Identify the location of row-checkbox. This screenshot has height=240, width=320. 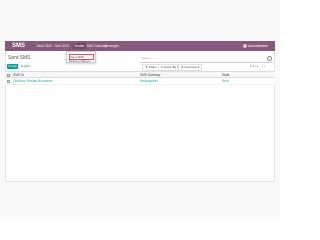
(8, 81).